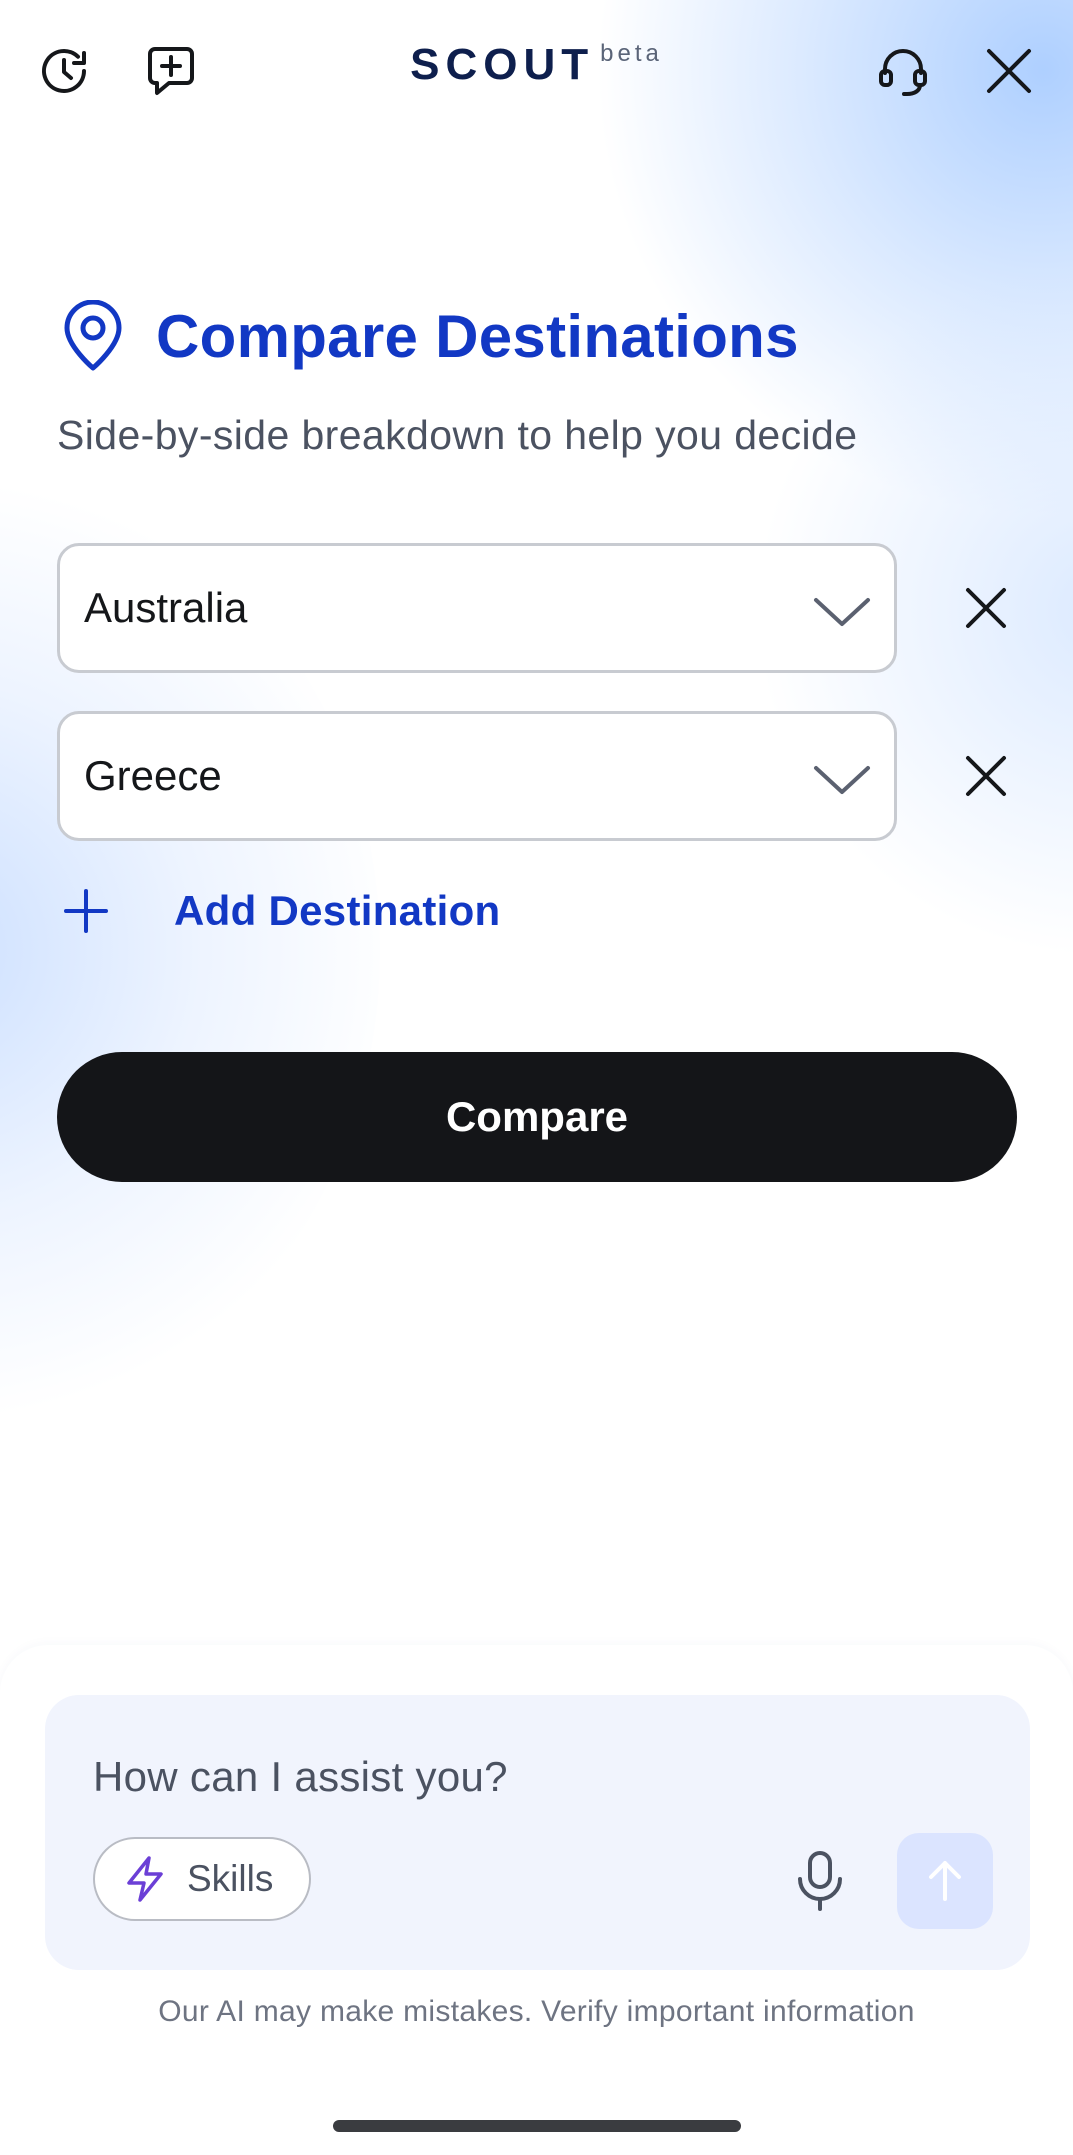  Describe the element at coordinates (145, 1879) in the screenshot. I see `lightning-icon` at that location.